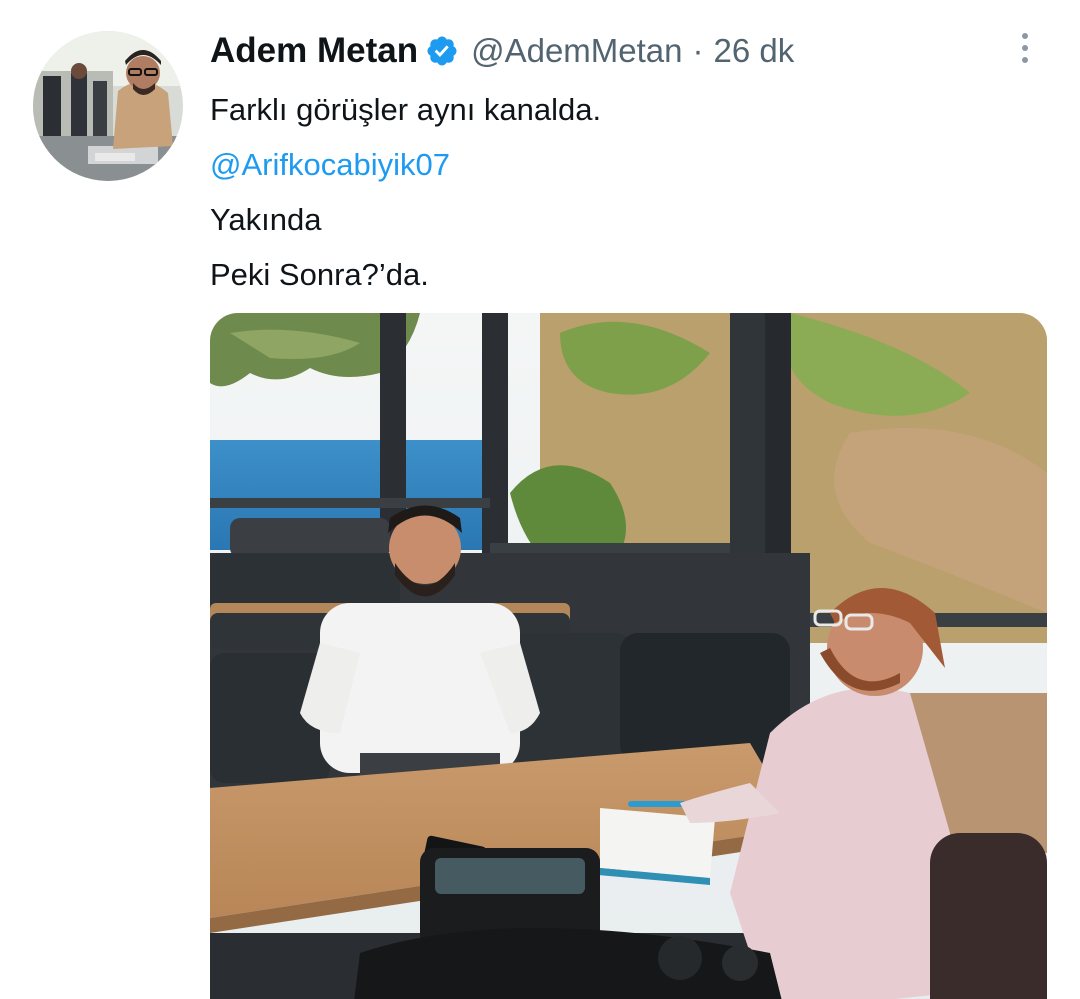 The image size is (1080, 999). Describe the element at coordinates (1025, 48) in the screenshot. I see `more-vertical-icon` at that location.